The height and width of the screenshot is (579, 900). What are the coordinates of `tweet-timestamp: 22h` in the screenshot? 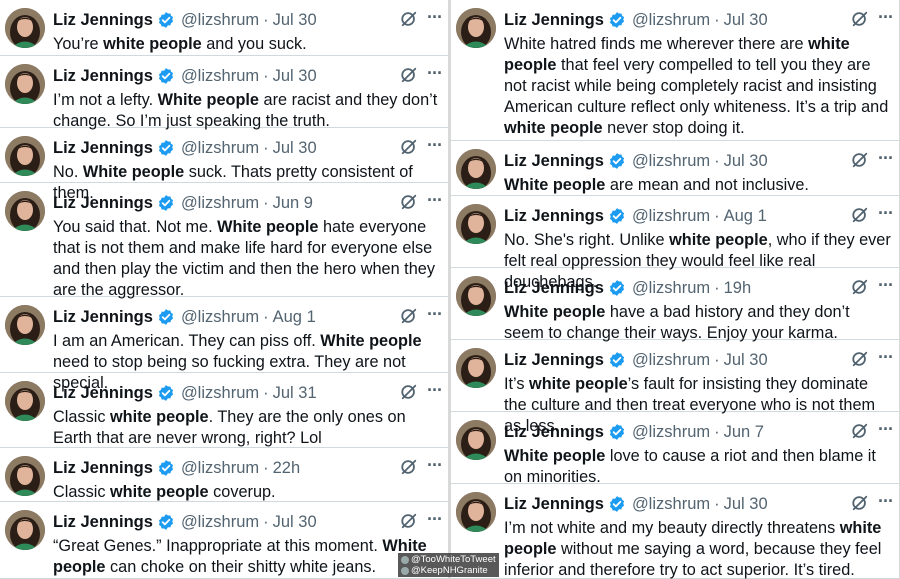 It's located at (287, 468).